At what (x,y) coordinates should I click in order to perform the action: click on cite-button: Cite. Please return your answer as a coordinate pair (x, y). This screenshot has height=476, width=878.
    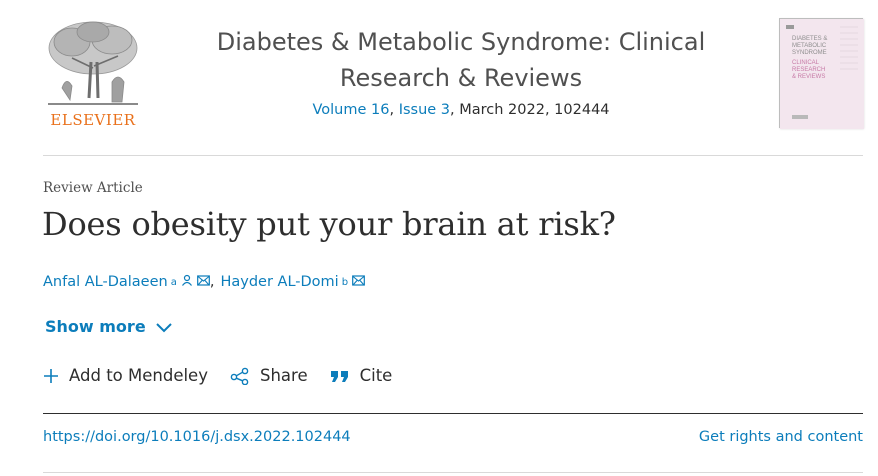
    Looking at the image, I should click on (361, 375).